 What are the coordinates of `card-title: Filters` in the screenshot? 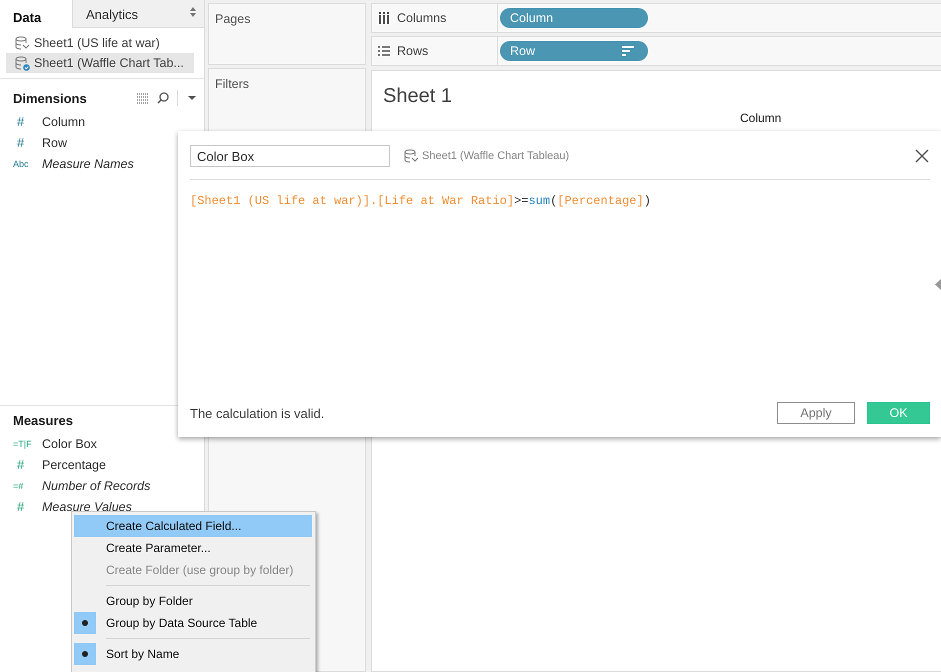 It's located at (232, 84).